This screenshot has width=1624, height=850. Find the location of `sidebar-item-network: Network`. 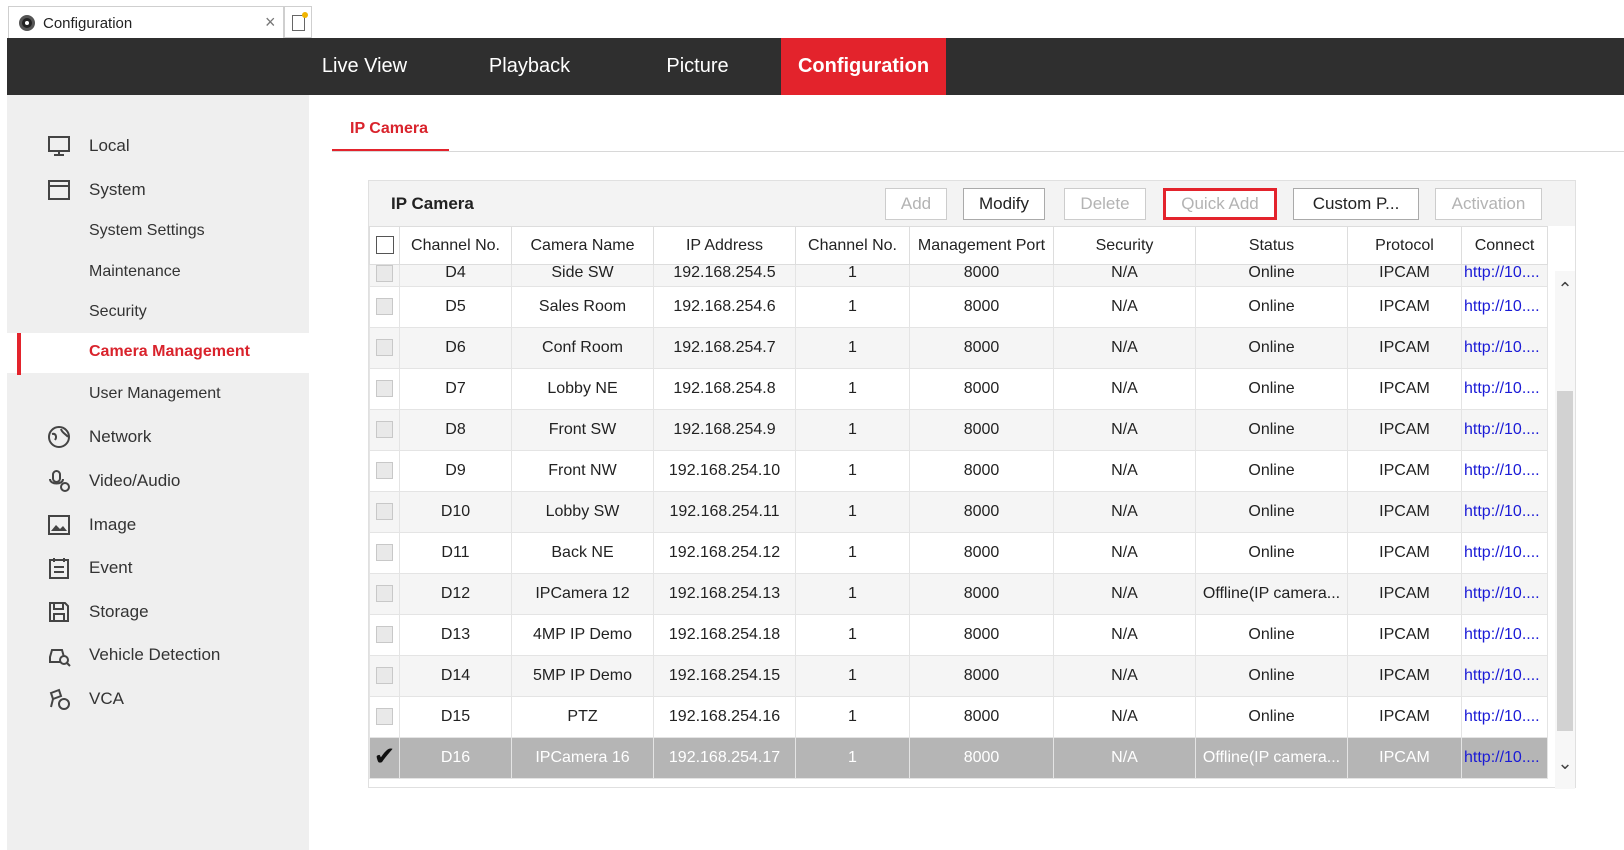

sidebar-item-network: Network is located at coordinates (158, 437).